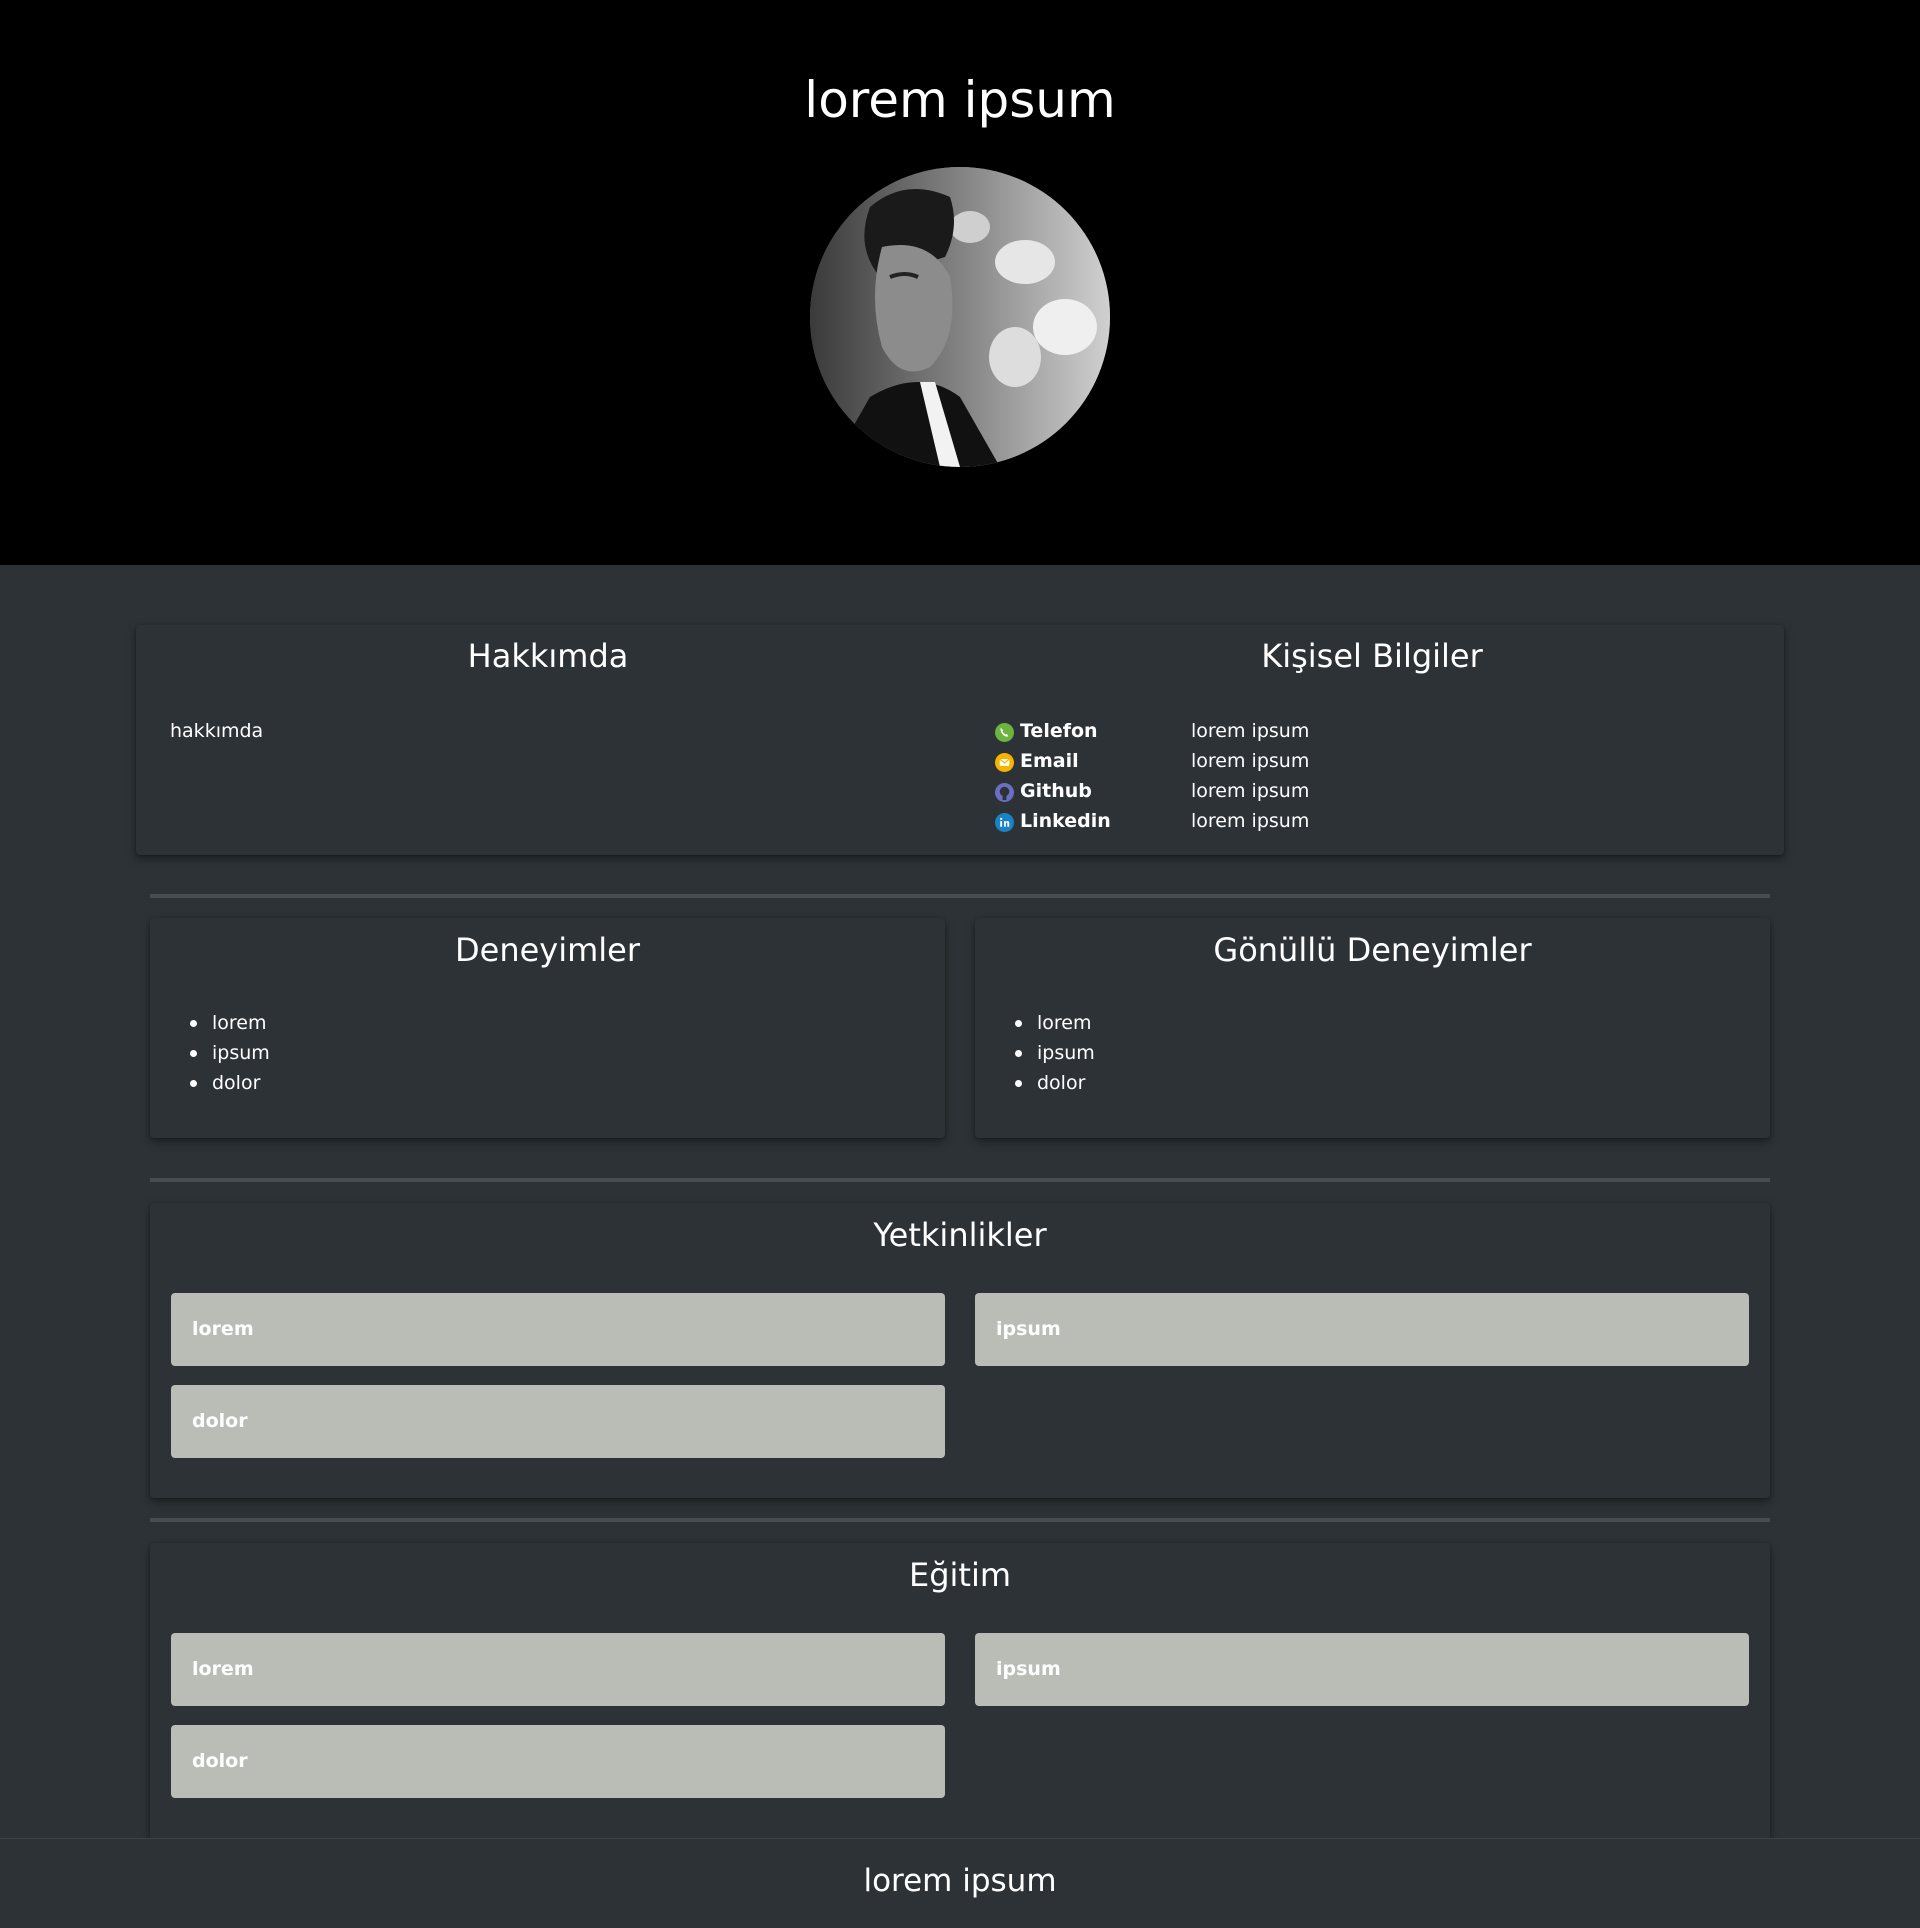 The height and width of the screenshot is (1928, 1920). Describe the element at coordinates (1004, 822) in the screenshot. I see `linkedin-icon` at that location.